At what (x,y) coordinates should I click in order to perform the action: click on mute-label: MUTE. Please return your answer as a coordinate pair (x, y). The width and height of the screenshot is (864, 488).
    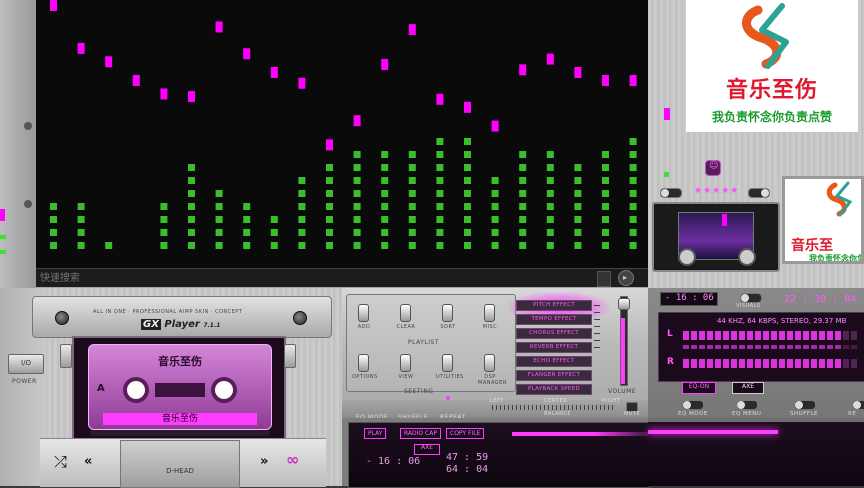
    Looking at the image, I should click on (632, 414).